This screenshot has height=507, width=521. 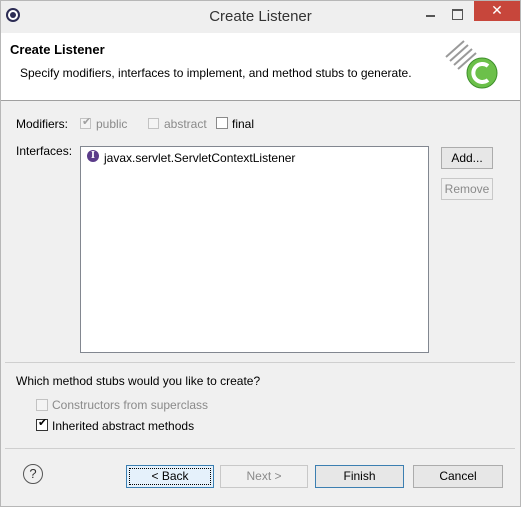 What do you see at coordinates (170, 476) in the screenshot?
I see `back-button: < Back` at bounding box center [170, 476].